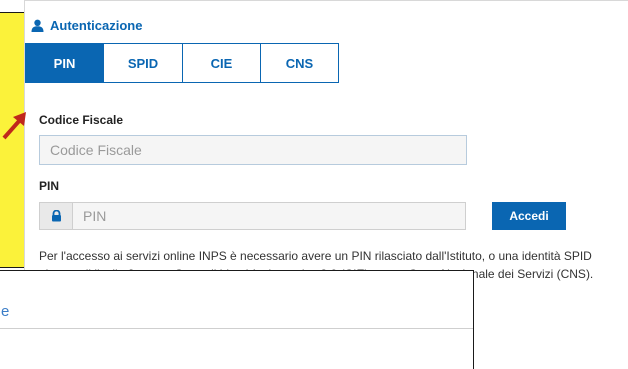  Describe the element at coordinates (81, 120) in the screenshot. I see `codice-fiscale-label: Codice Fiscale` at that location.